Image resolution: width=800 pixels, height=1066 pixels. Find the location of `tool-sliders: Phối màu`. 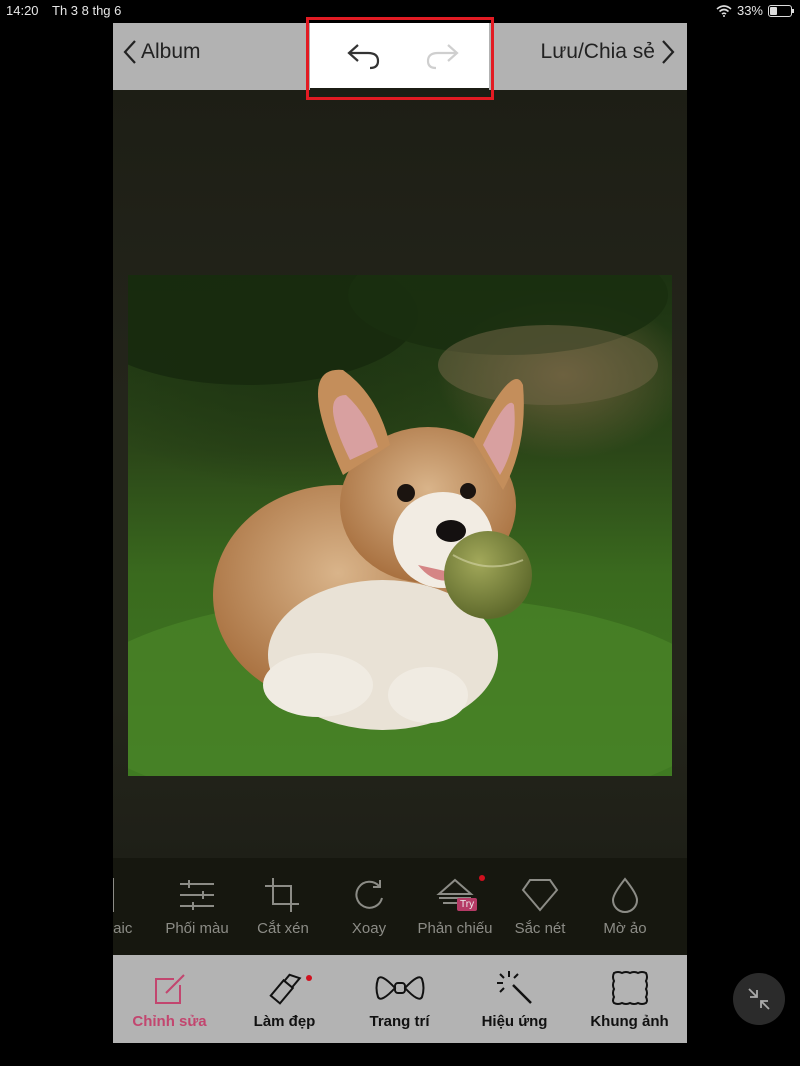

tool-sliders: Phối màu is located at coordinates (197, 906).